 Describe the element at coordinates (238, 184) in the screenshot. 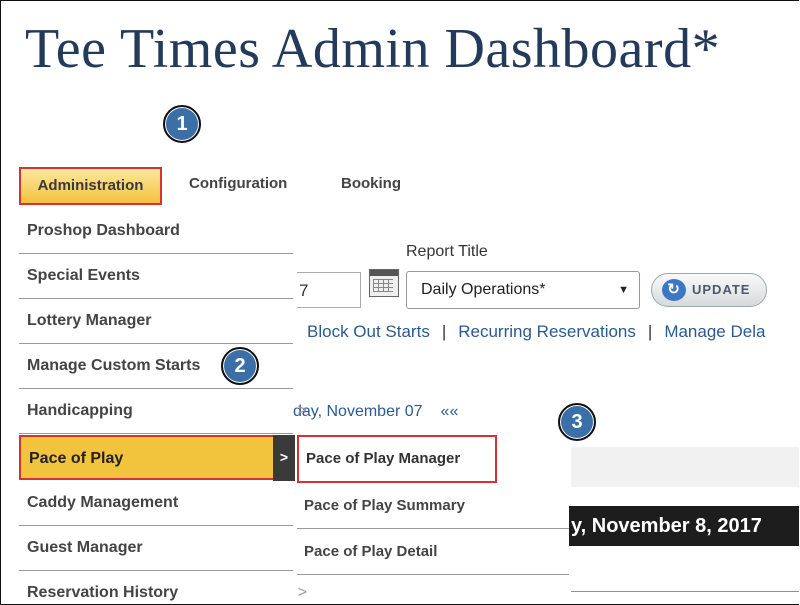

I see `tab-configuration: Configuration` at that location.